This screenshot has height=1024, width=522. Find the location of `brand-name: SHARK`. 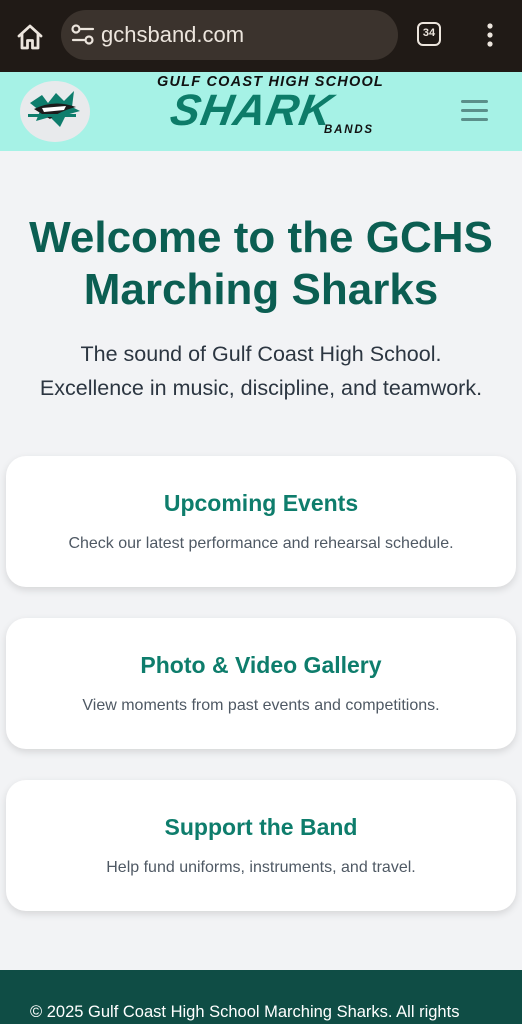

brand-name: SHARK is located at coordinates (251, 110).